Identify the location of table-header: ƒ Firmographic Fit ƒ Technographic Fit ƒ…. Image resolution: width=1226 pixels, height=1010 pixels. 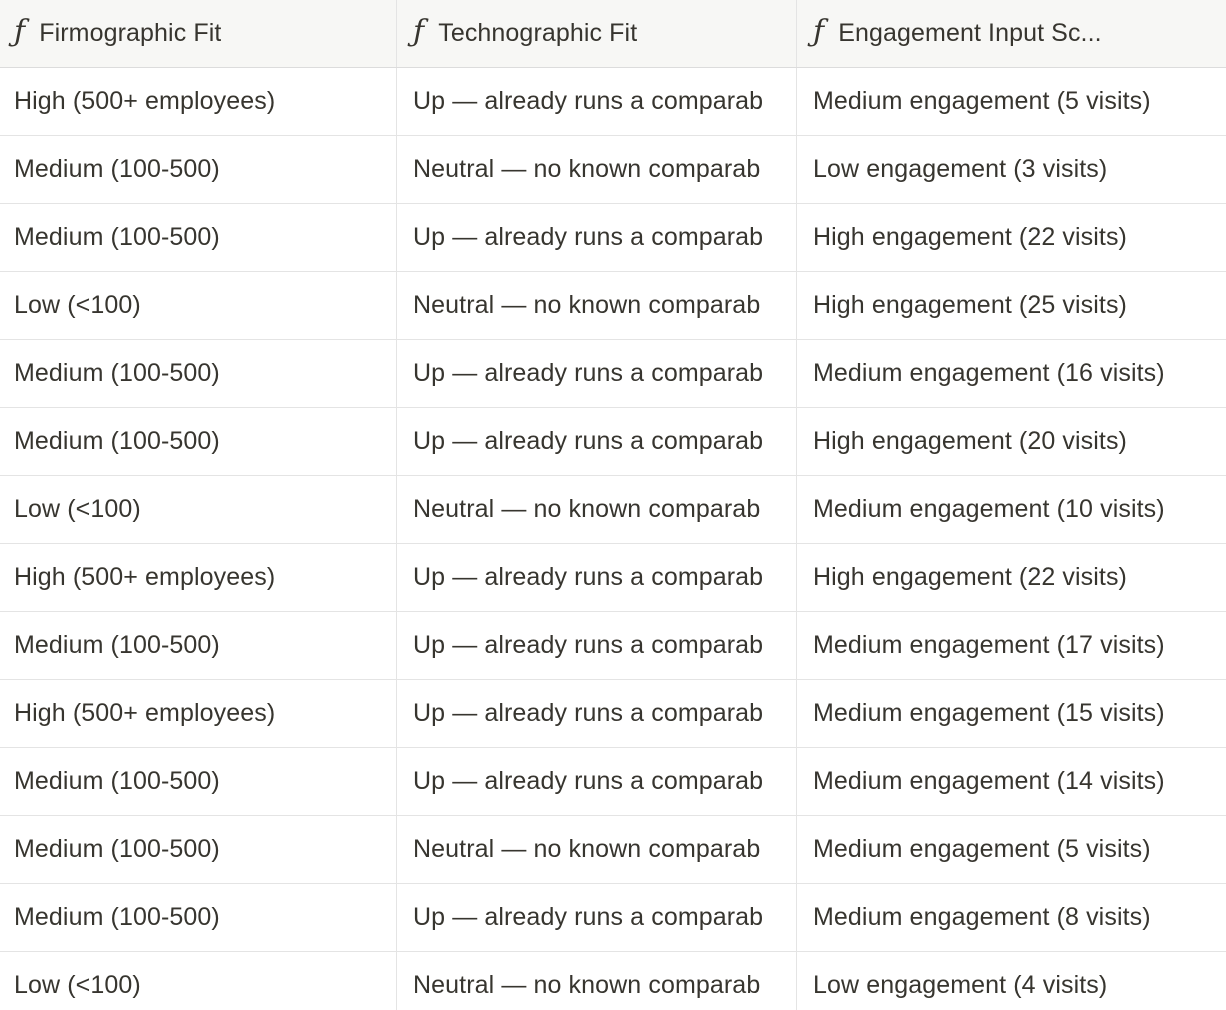
(613, 34).